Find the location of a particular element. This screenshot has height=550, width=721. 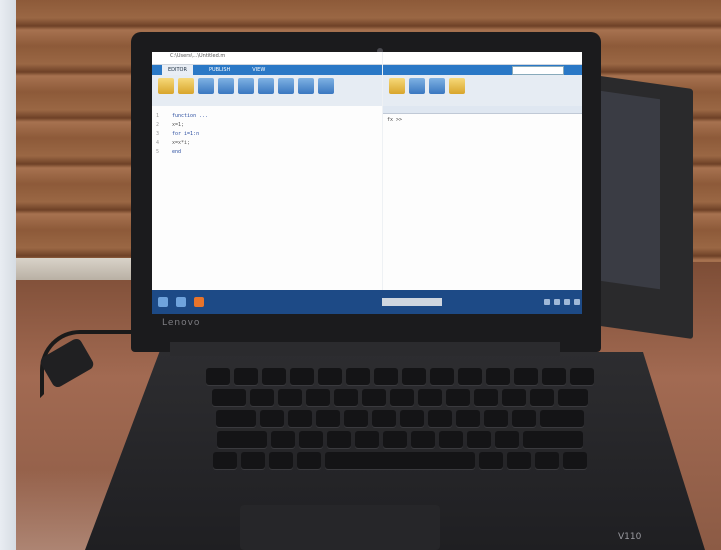

touchpad is located at coordinates (340, 527).